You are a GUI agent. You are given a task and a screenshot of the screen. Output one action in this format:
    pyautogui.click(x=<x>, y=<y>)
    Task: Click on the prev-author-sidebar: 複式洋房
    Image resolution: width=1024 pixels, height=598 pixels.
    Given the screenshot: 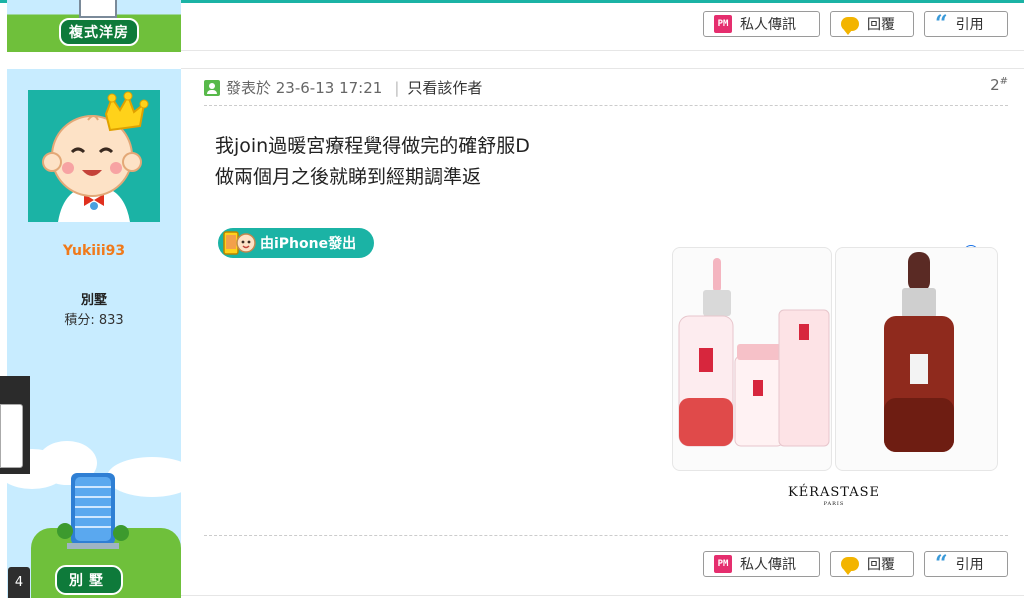 What is the action you would take?
    pyautogui.click(x=94, y=26)
    